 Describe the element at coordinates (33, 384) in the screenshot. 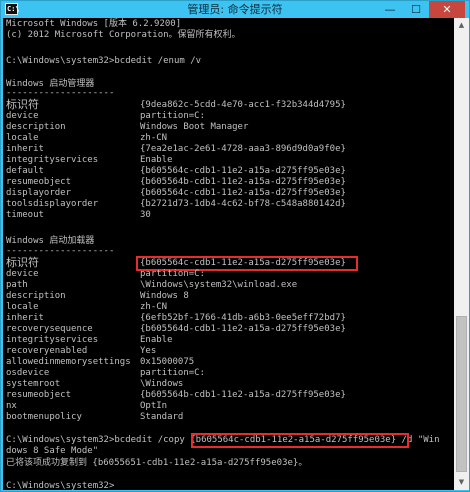

I see `entry-key: systemroot` at that location.